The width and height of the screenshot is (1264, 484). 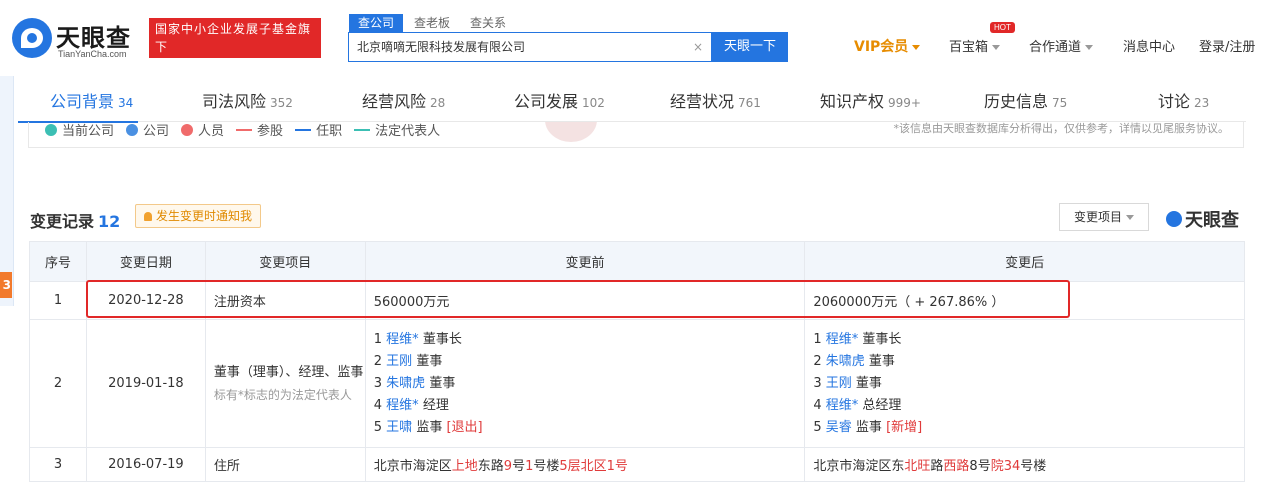 I want to click on person-line: 5 王啸 监事 [退出], so click(x=428, y=427).